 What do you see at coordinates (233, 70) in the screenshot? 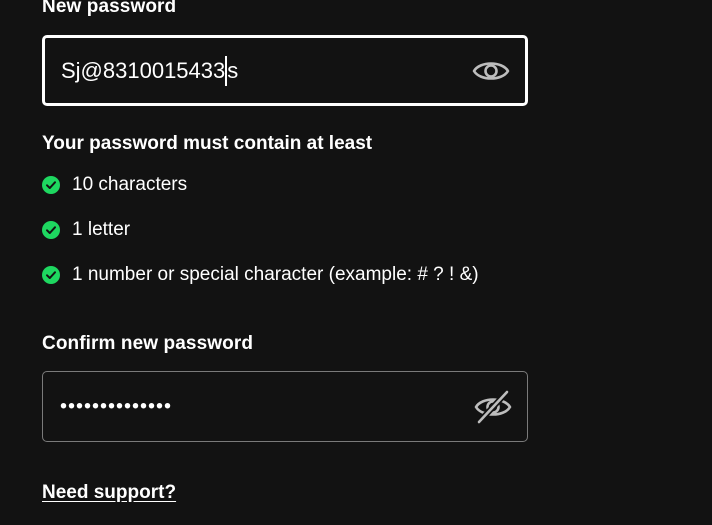
I see `new-password-text-tail: s` at bounding box center [233, 70].